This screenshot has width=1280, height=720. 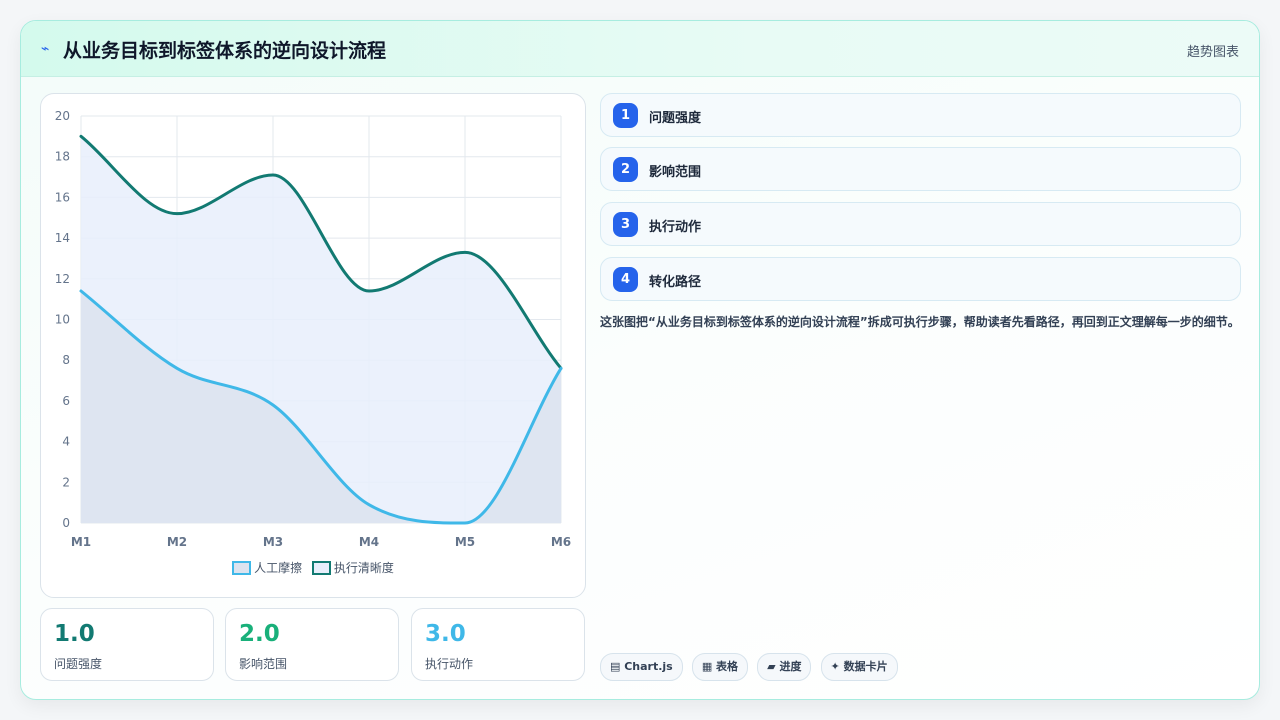 I want to click on chip-chartjs: ▤ Chart.js, so click(x=641, y=667).